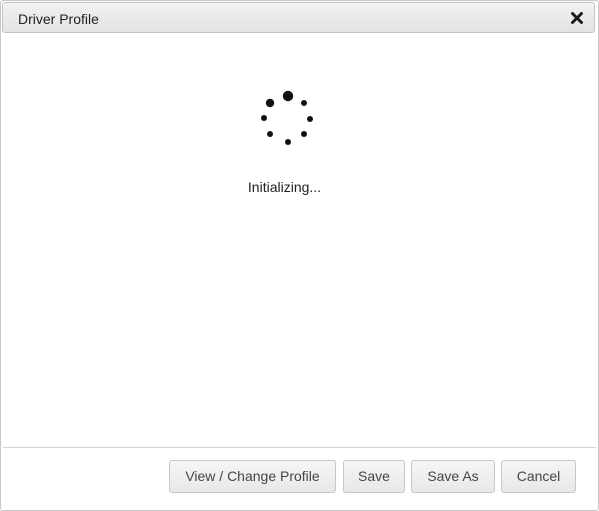 The image size is (599, 511). What do you see at coordinates (374, 476) in the screenshot?
I see `save-button: Save` at bounding box center [374, 476].